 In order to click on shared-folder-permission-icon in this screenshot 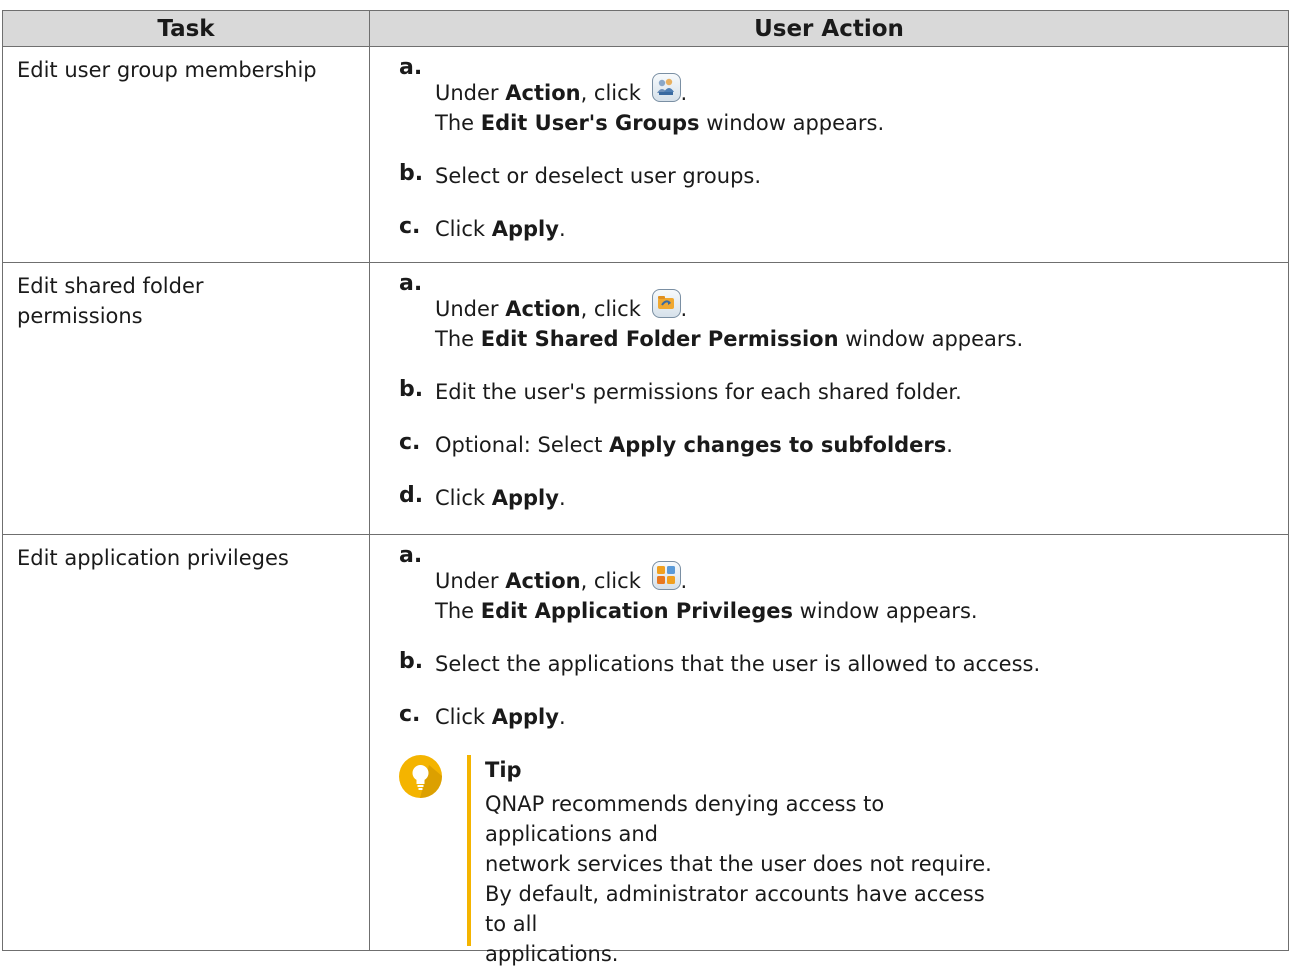, I will do `click(666, 303)`.